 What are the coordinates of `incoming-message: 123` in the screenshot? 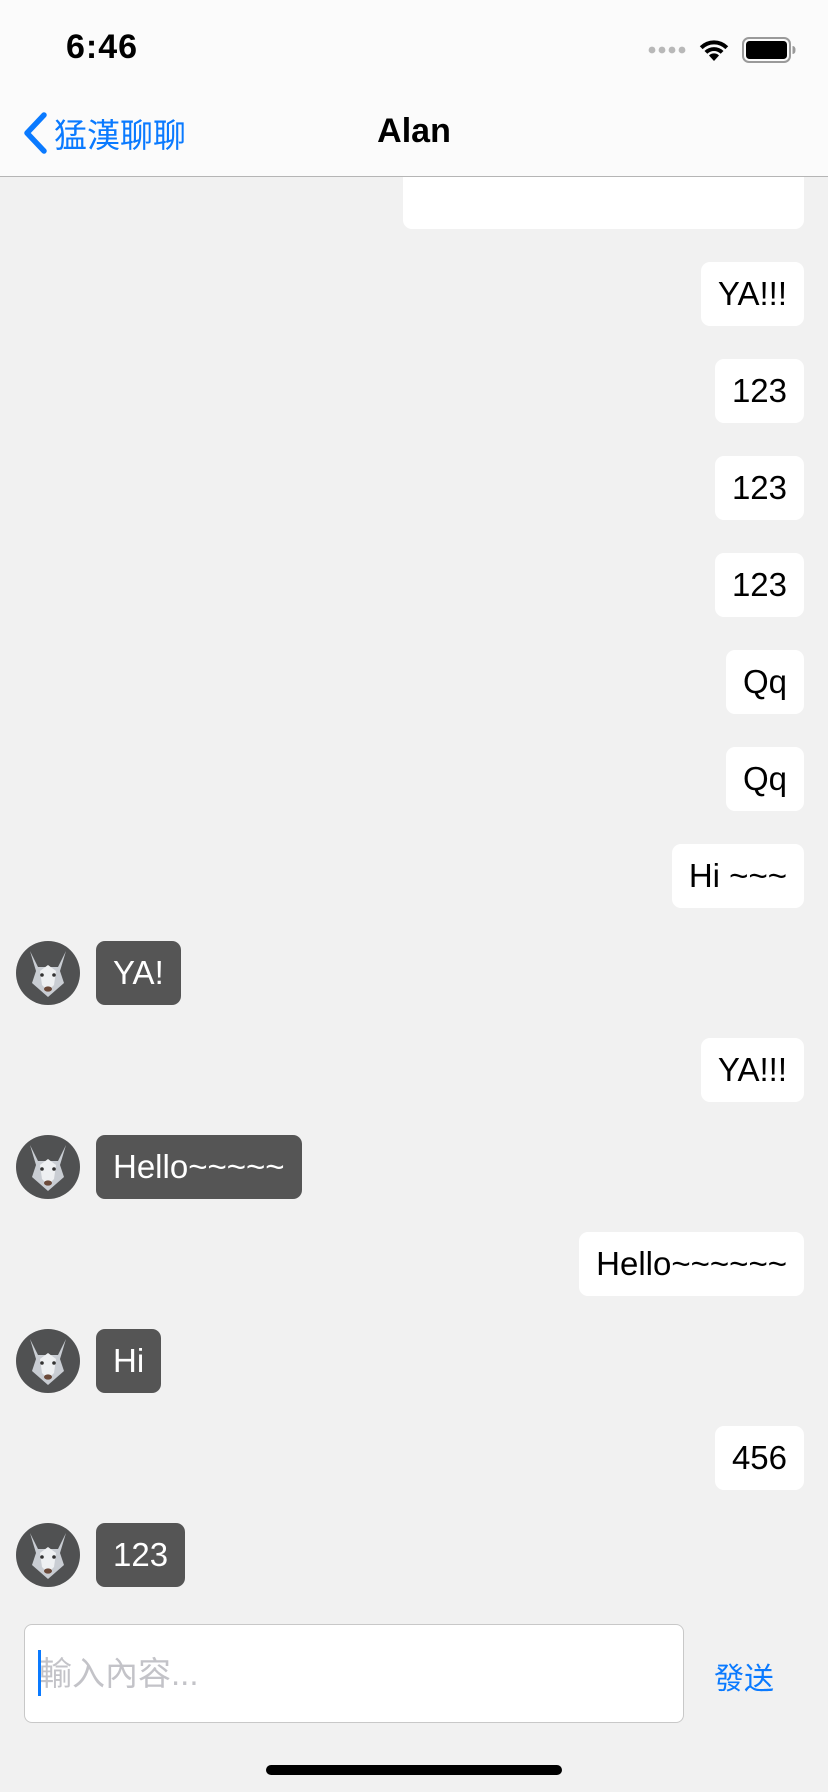 It's located at (141, 1555).